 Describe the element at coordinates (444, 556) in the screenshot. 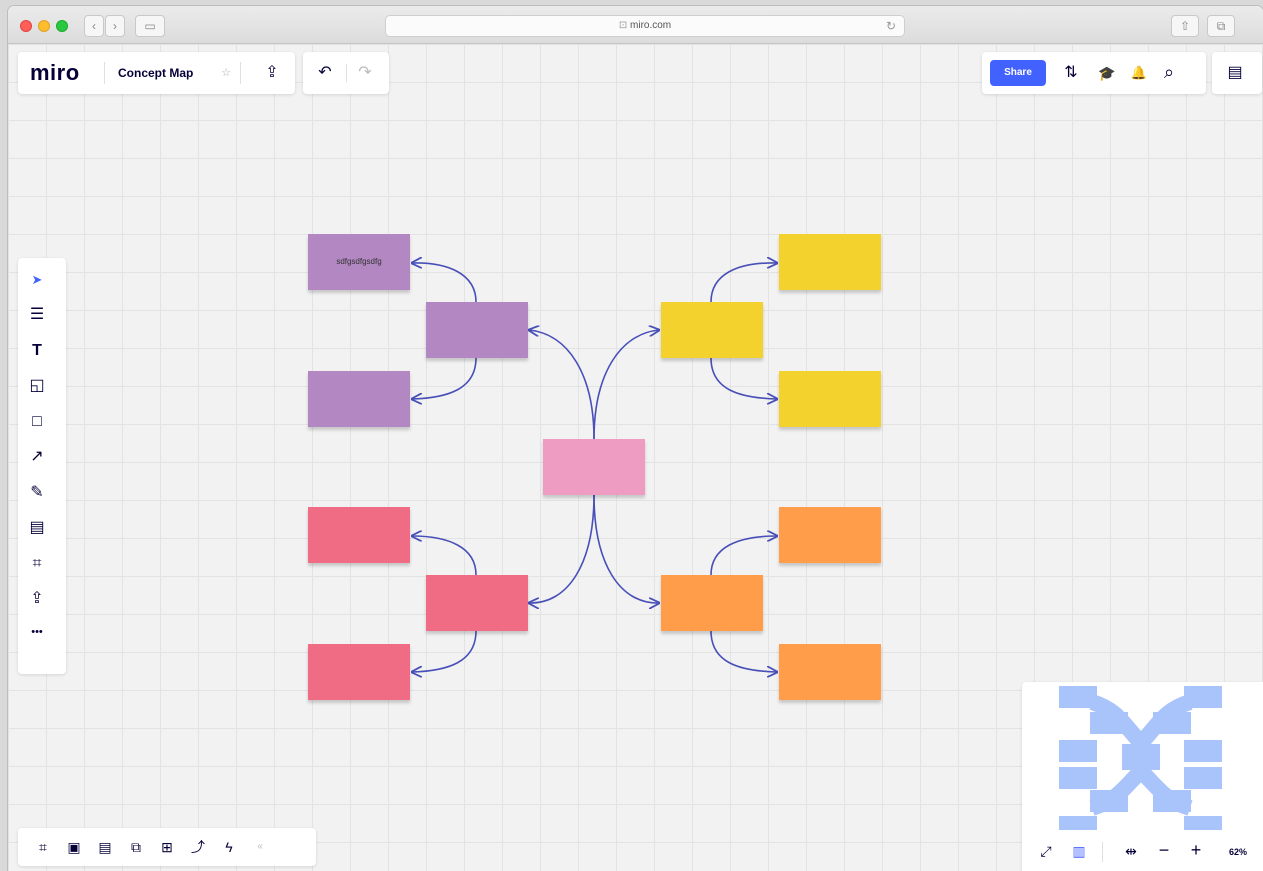

I see `connector-red-main-to-top` at that location.